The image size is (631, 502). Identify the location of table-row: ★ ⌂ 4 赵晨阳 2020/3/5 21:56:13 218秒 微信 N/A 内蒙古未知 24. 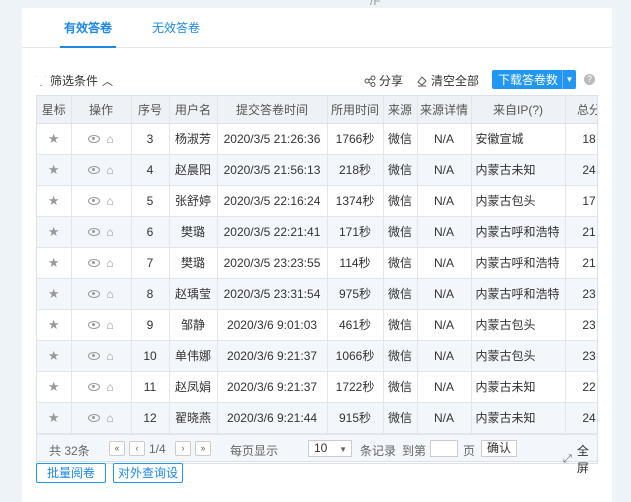
(317, 170).